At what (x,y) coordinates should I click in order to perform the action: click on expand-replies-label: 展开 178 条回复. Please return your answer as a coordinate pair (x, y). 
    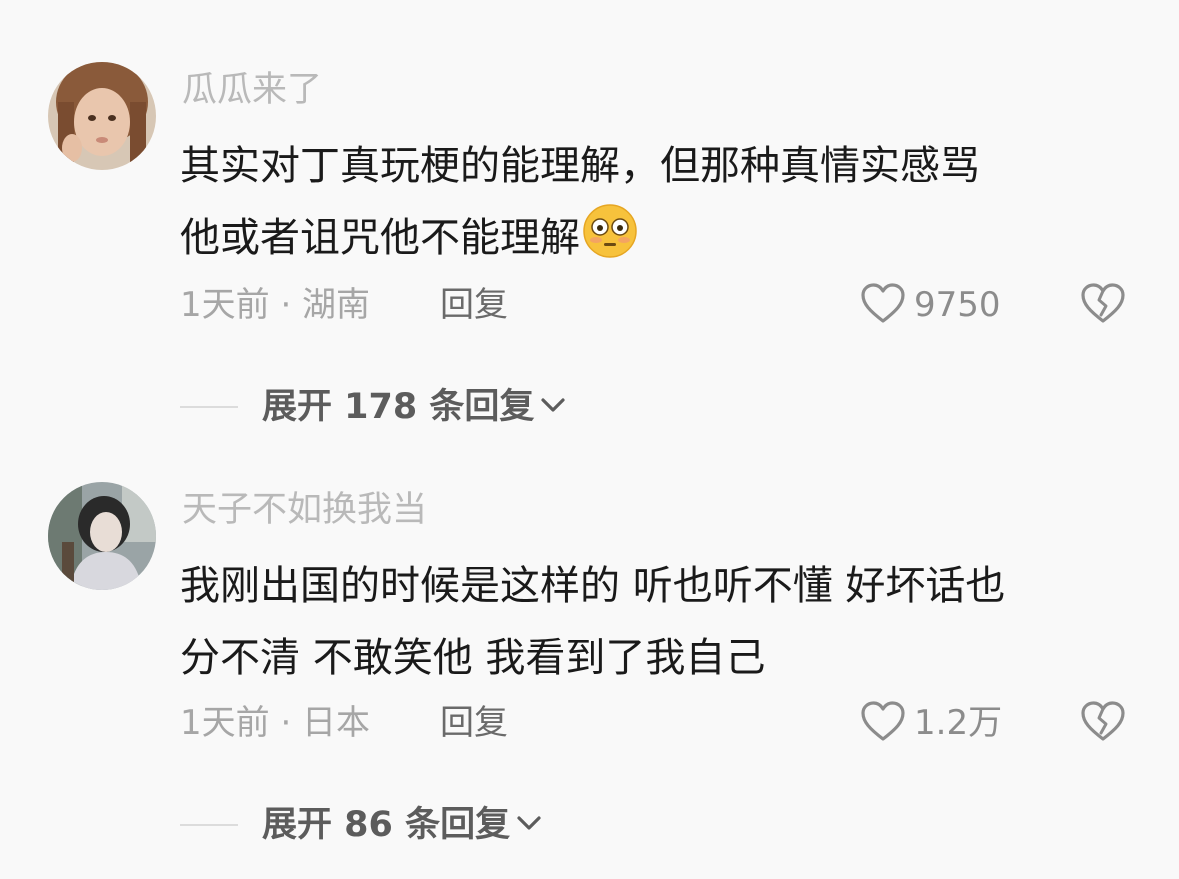
    Looking at the image, I should click on (398, 407).